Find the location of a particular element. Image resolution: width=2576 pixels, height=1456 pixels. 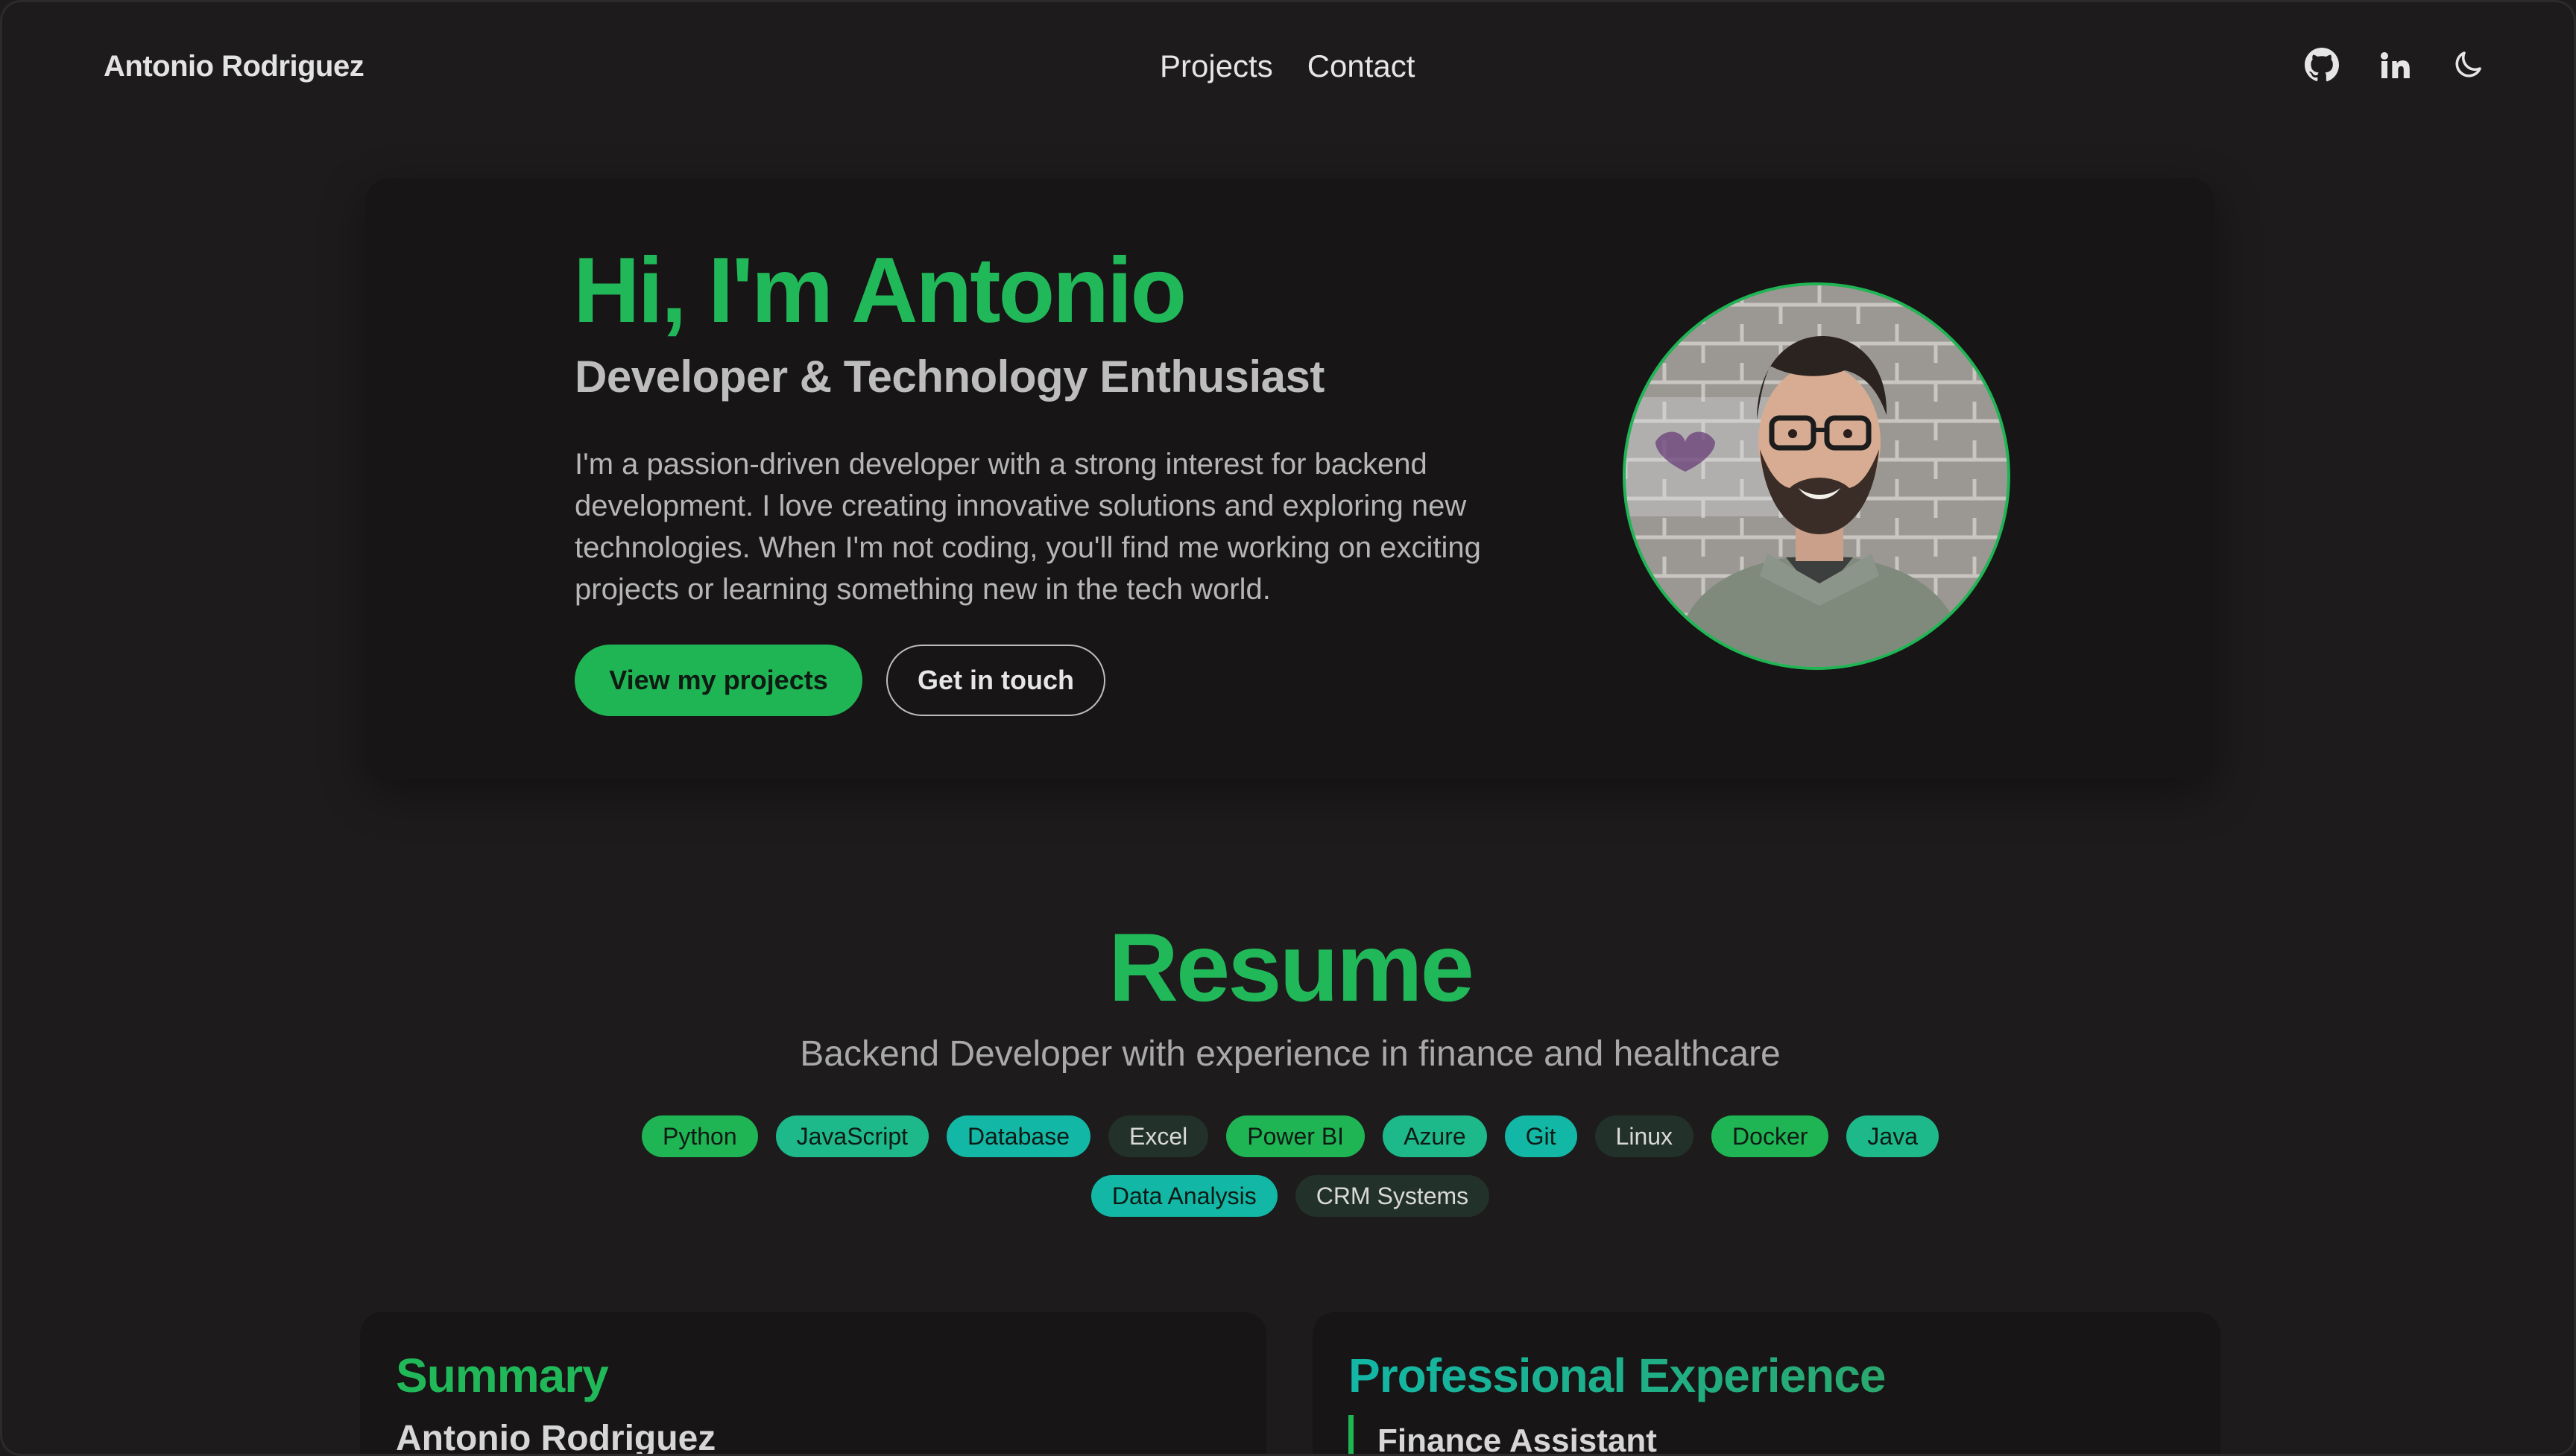

nav-link-contact: Contact is located at coordinates (1361, 66).